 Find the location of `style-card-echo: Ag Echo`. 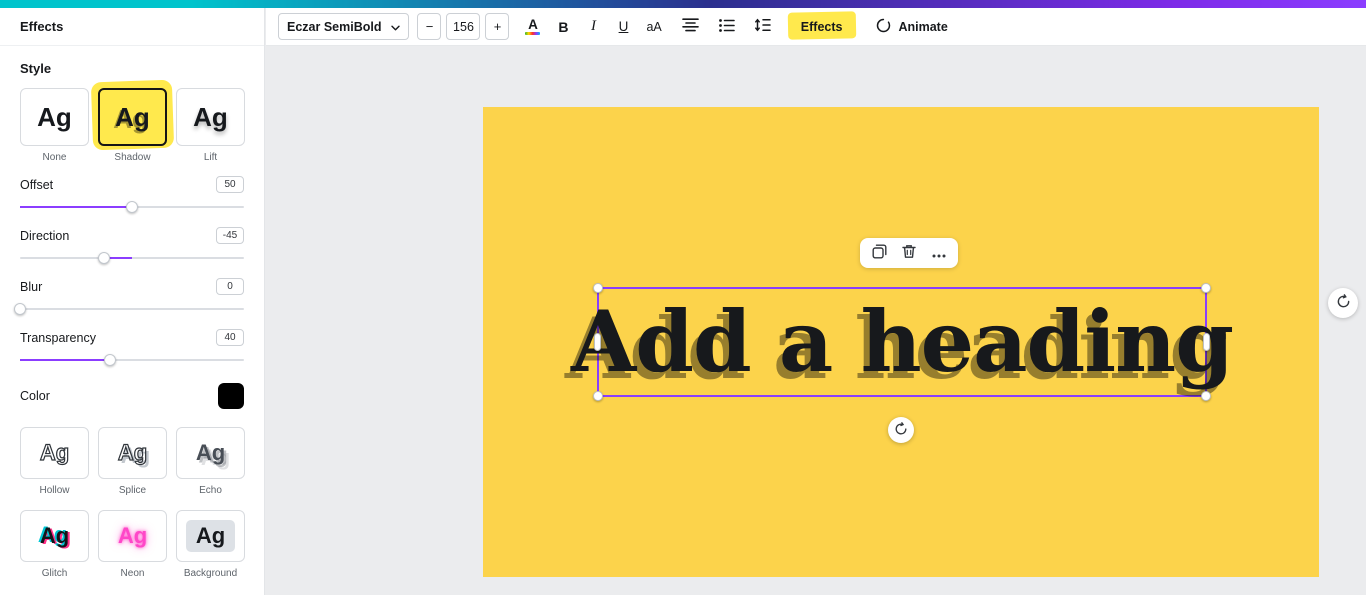

style-card-echo: Ag Echo is located at coordinates (210, 461).